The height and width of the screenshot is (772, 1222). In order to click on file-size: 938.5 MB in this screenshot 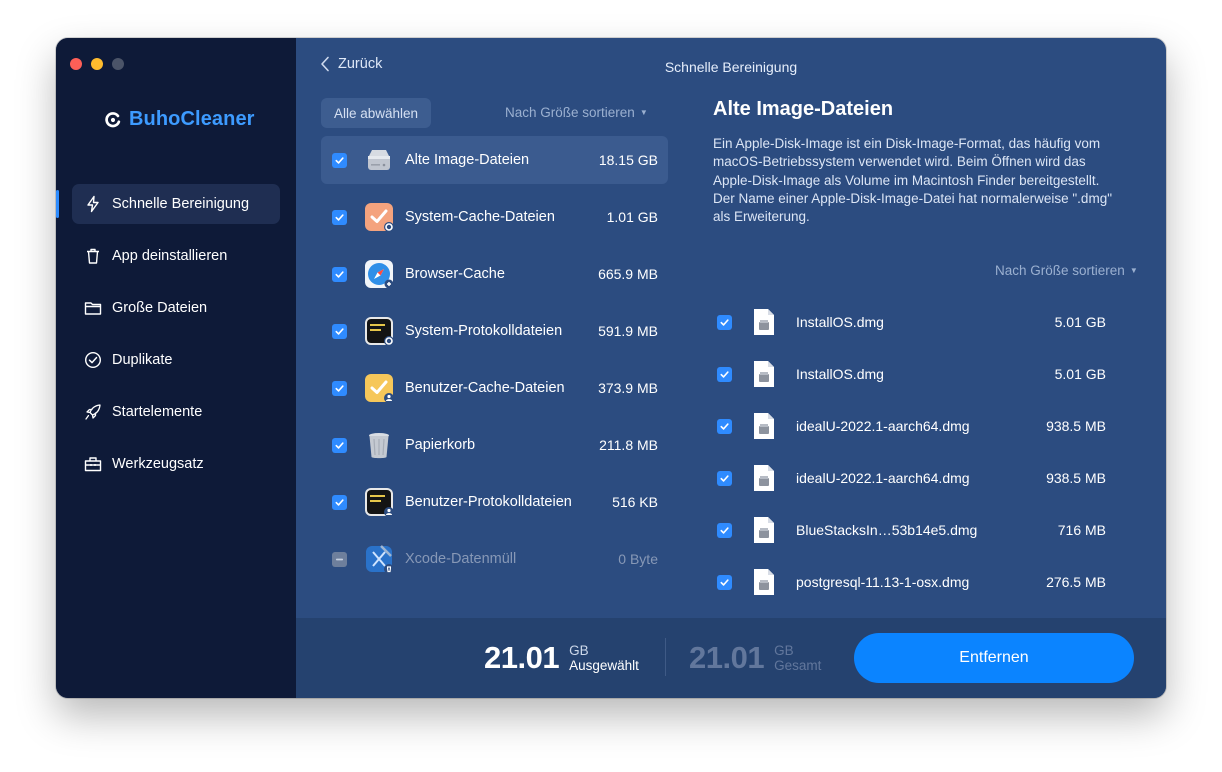, I will do `click(1076, 478)`.